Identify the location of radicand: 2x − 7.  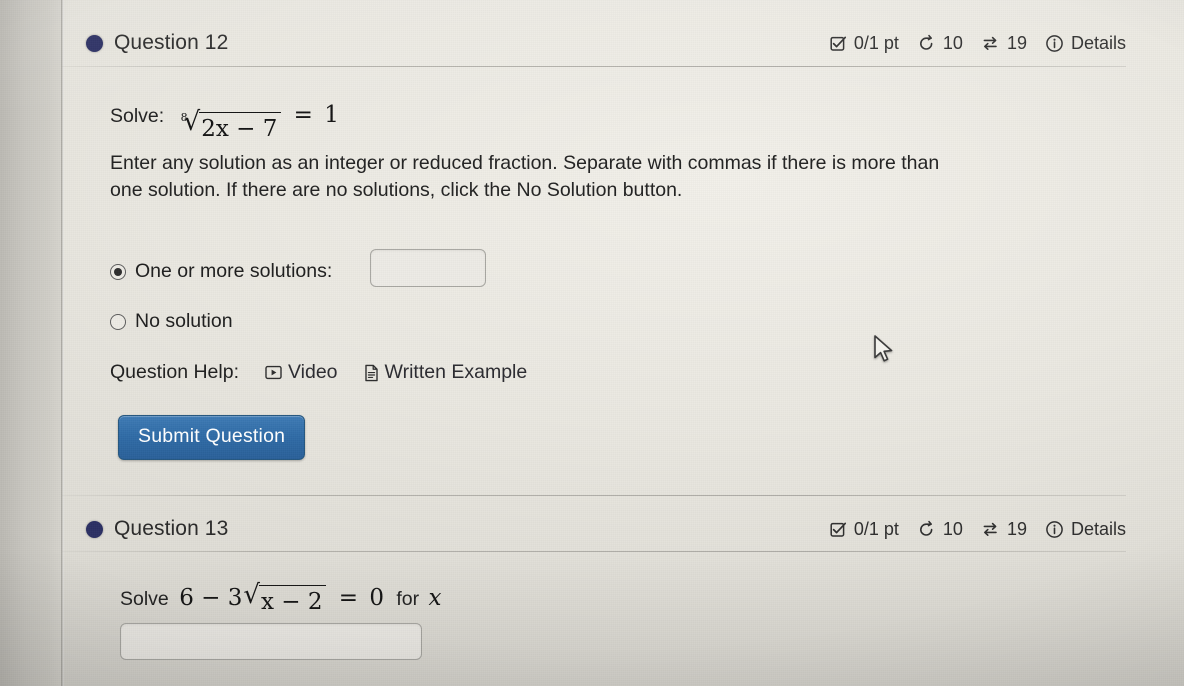
(240, 128).